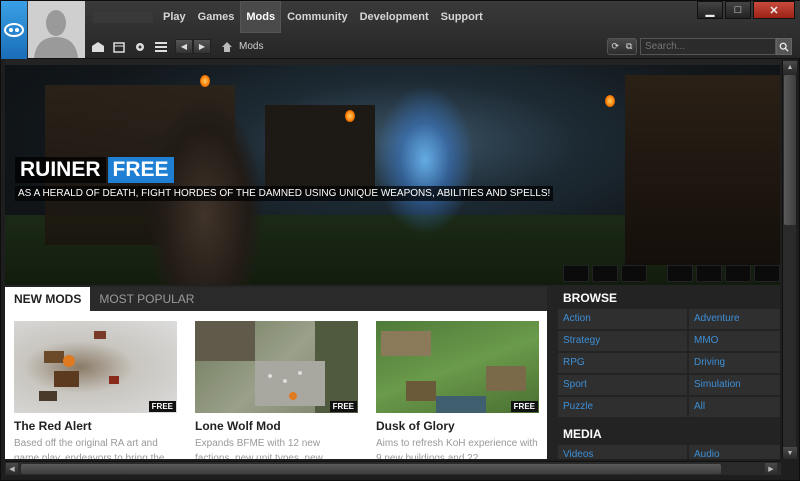  What do you see at coordinates (590, 298) in the screenshot?
I see `browse-heading: BROWSE` at bounding box center [590, 298].